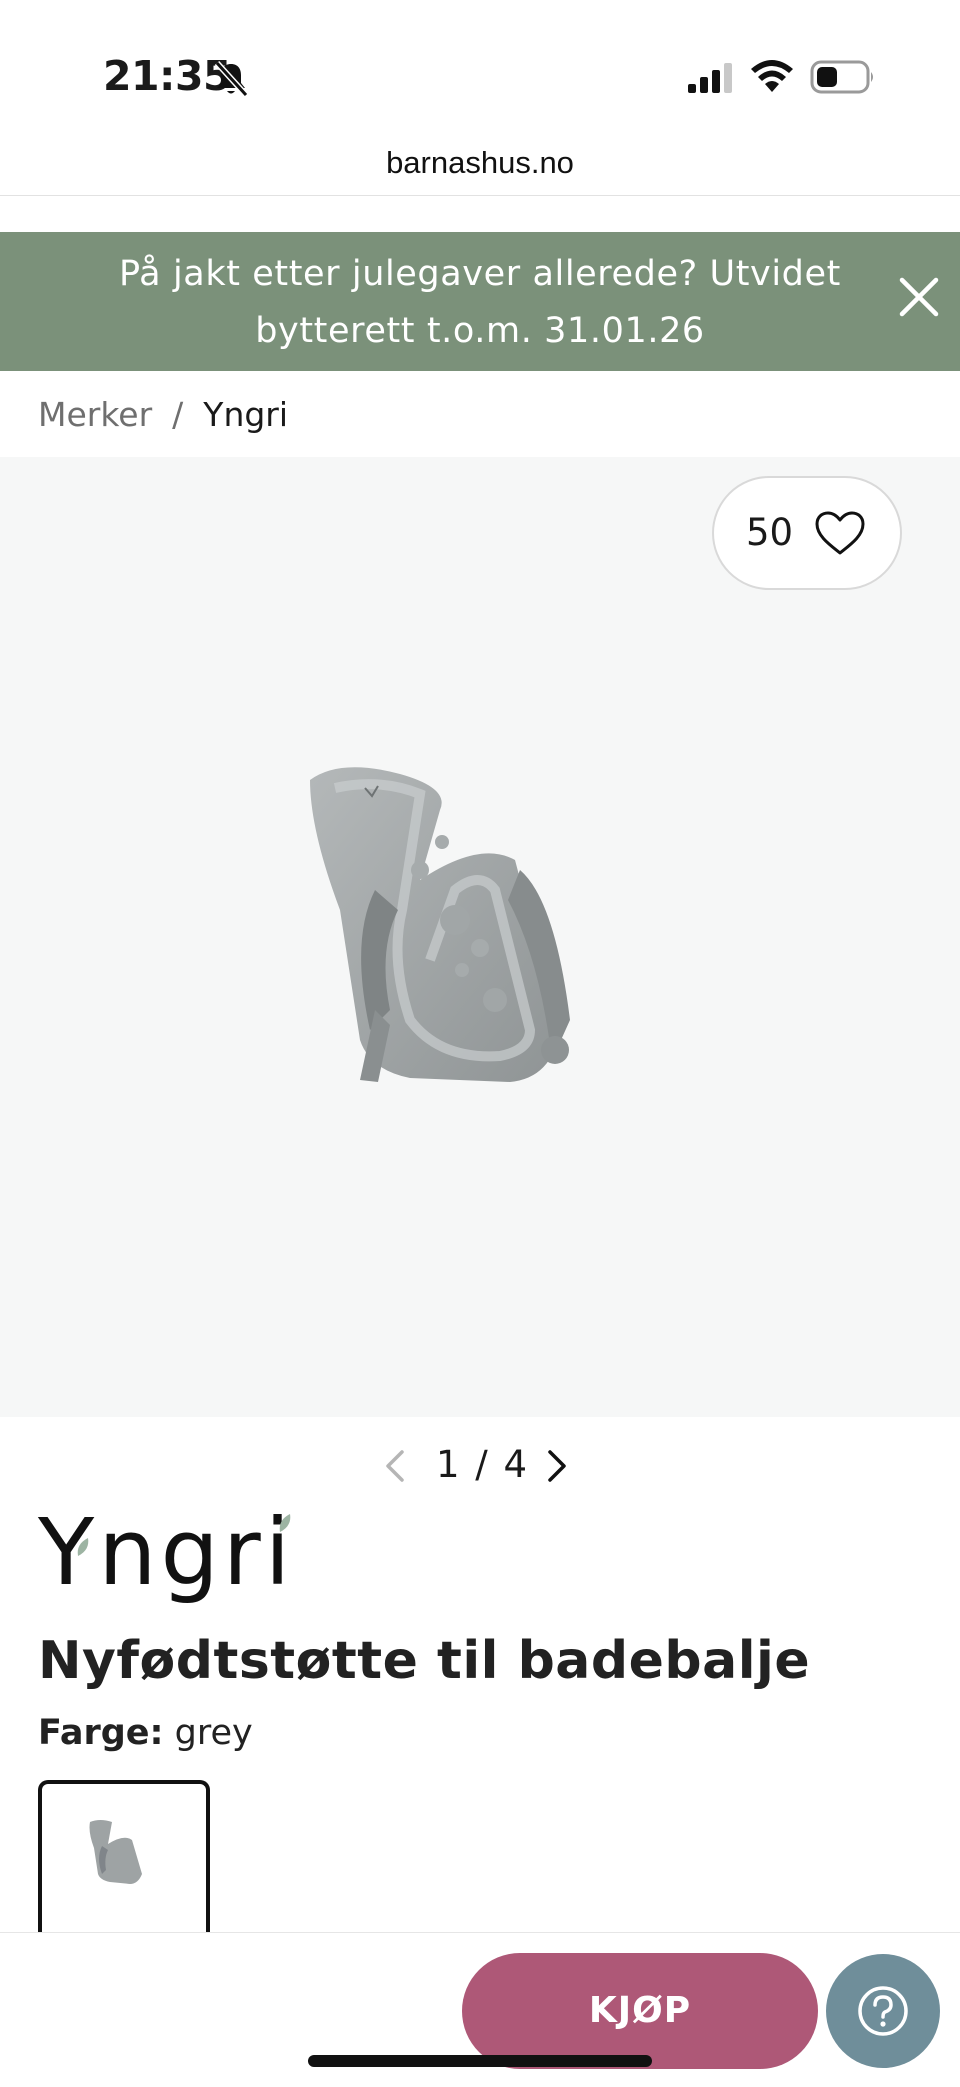  I want to click on pager-counter: 1 / 4, so click(482, 1464).